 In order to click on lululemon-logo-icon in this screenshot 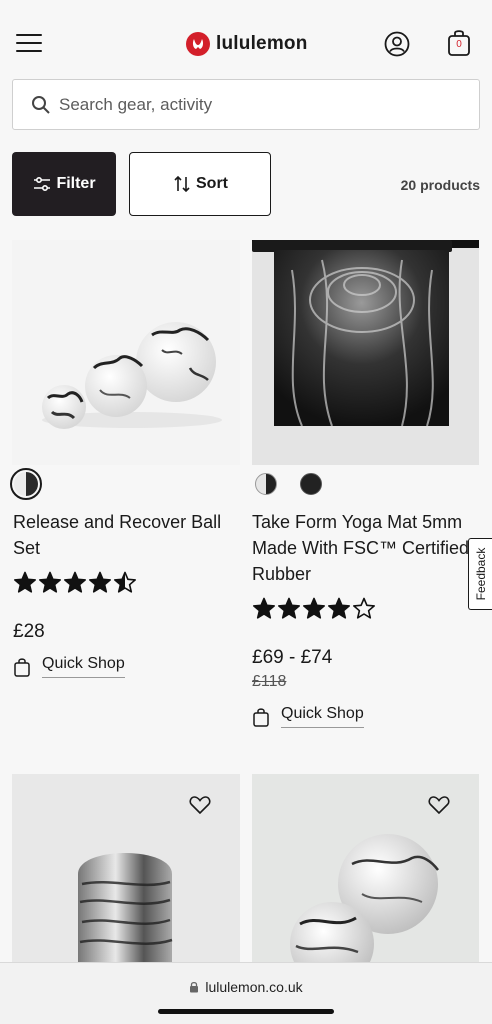, I will do `click(198, 44)`.